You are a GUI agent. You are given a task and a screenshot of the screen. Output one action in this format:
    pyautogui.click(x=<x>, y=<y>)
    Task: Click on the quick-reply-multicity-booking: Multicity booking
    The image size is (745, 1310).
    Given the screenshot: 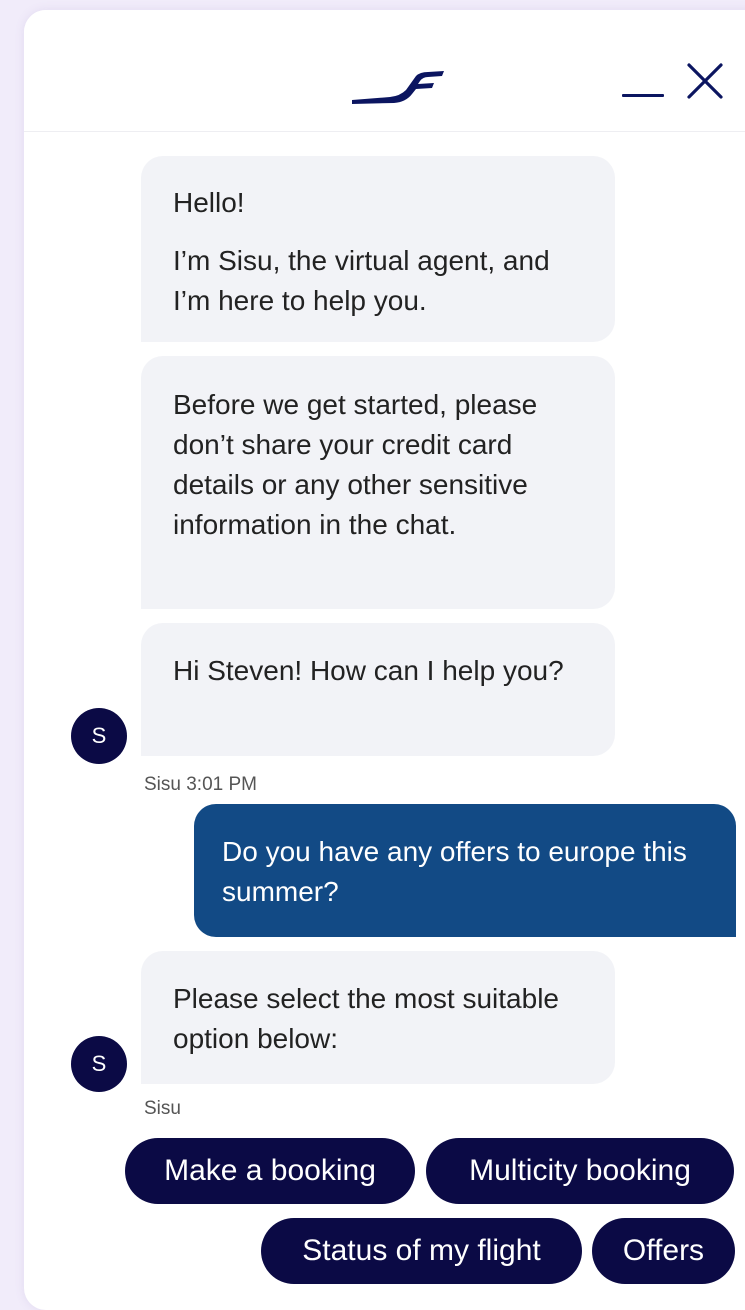 What is the action you would take?
    pyautogui.click(x=580, y=1171)
    